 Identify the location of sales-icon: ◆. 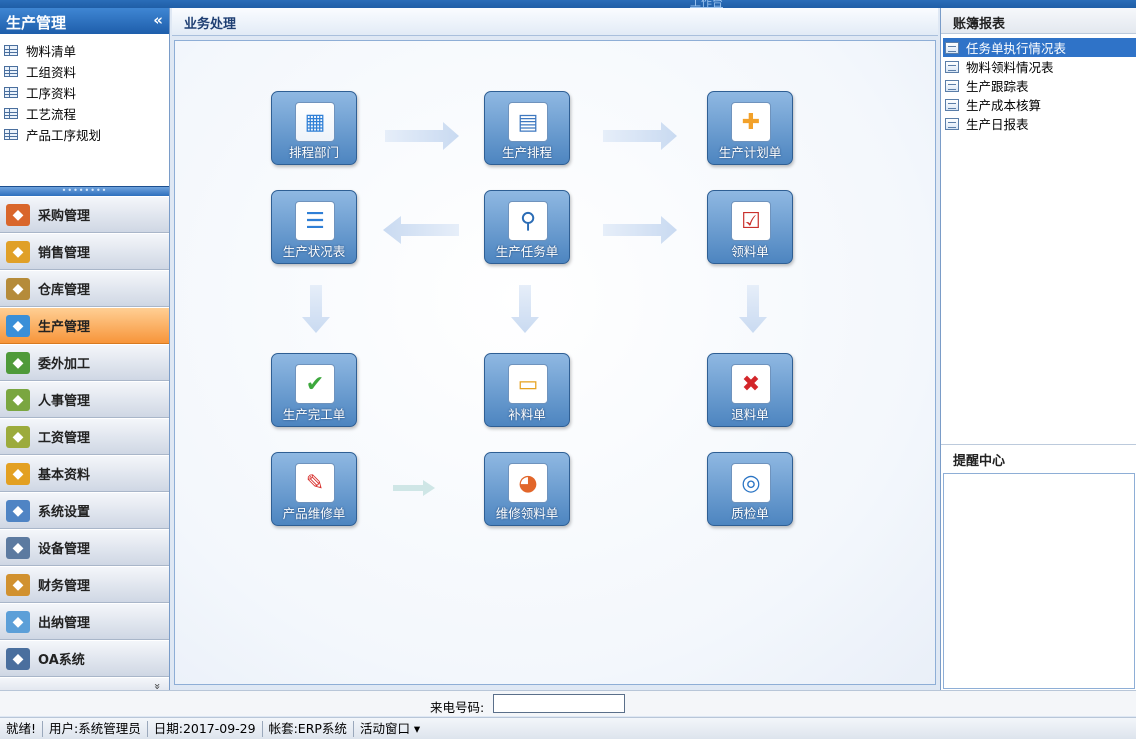
(18, 251).